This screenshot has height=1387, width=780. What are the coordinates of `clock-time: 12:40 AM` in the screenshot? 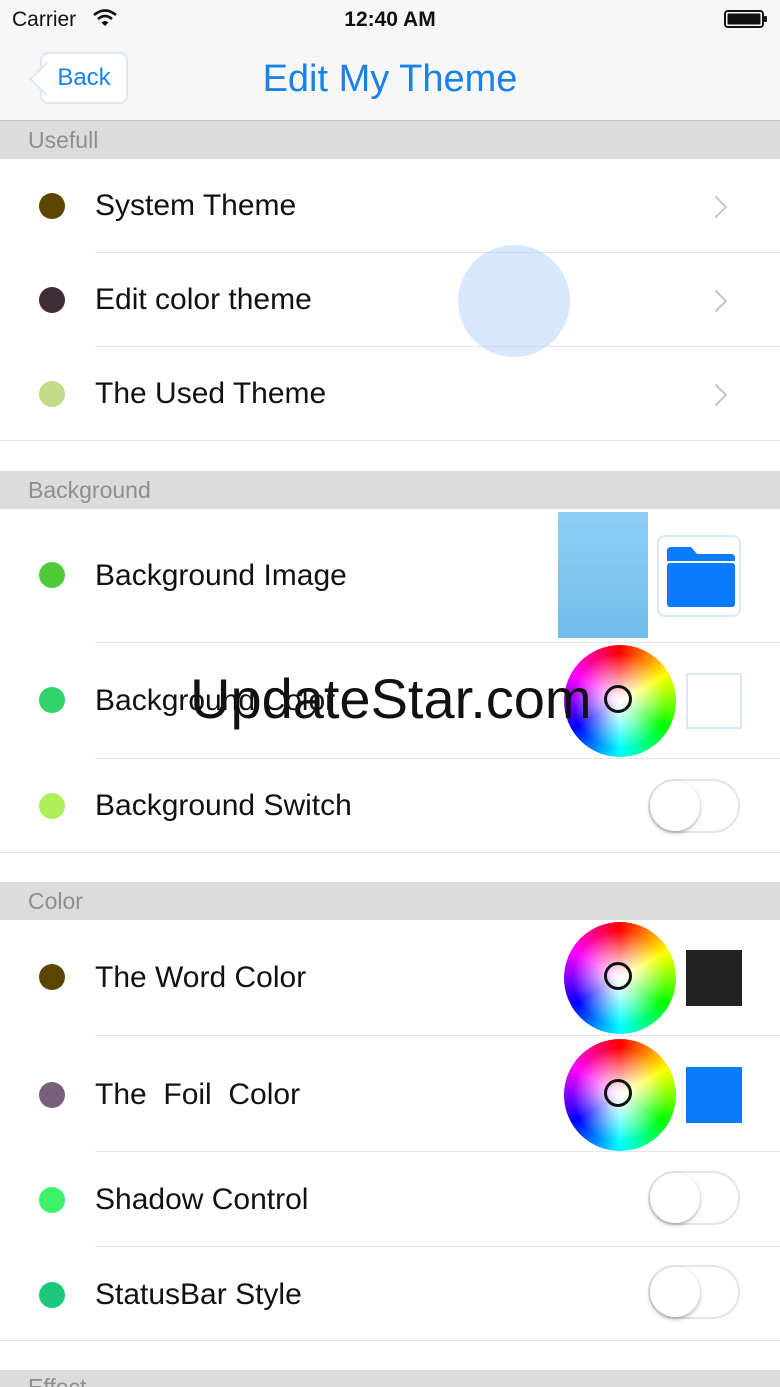 It's located at (390, 19).